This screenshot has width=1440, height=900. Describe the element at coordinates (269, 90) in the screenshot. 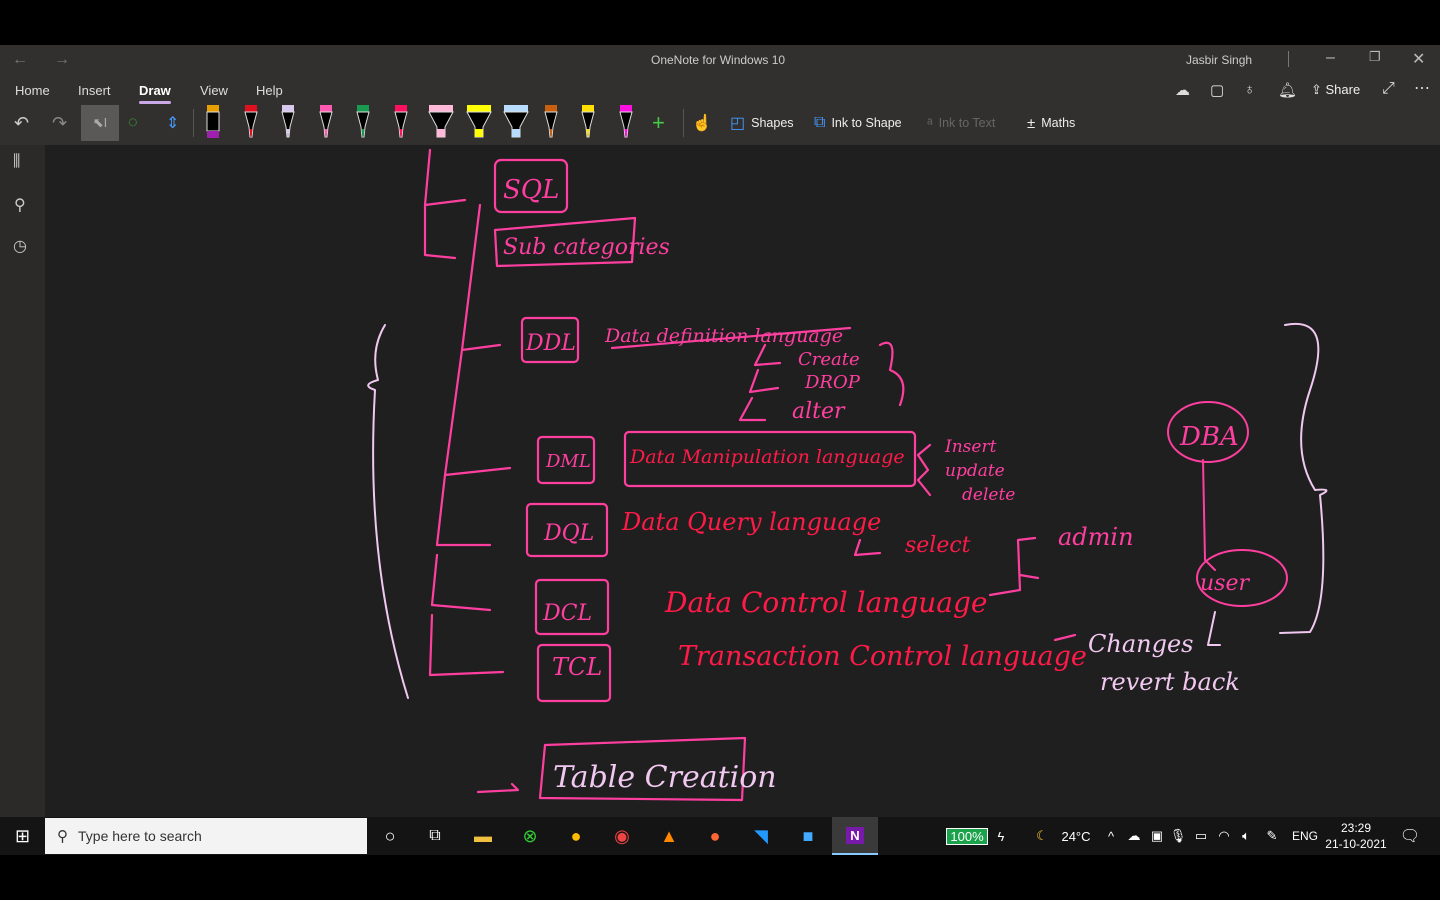

I see `tab-help: Help` at that location.